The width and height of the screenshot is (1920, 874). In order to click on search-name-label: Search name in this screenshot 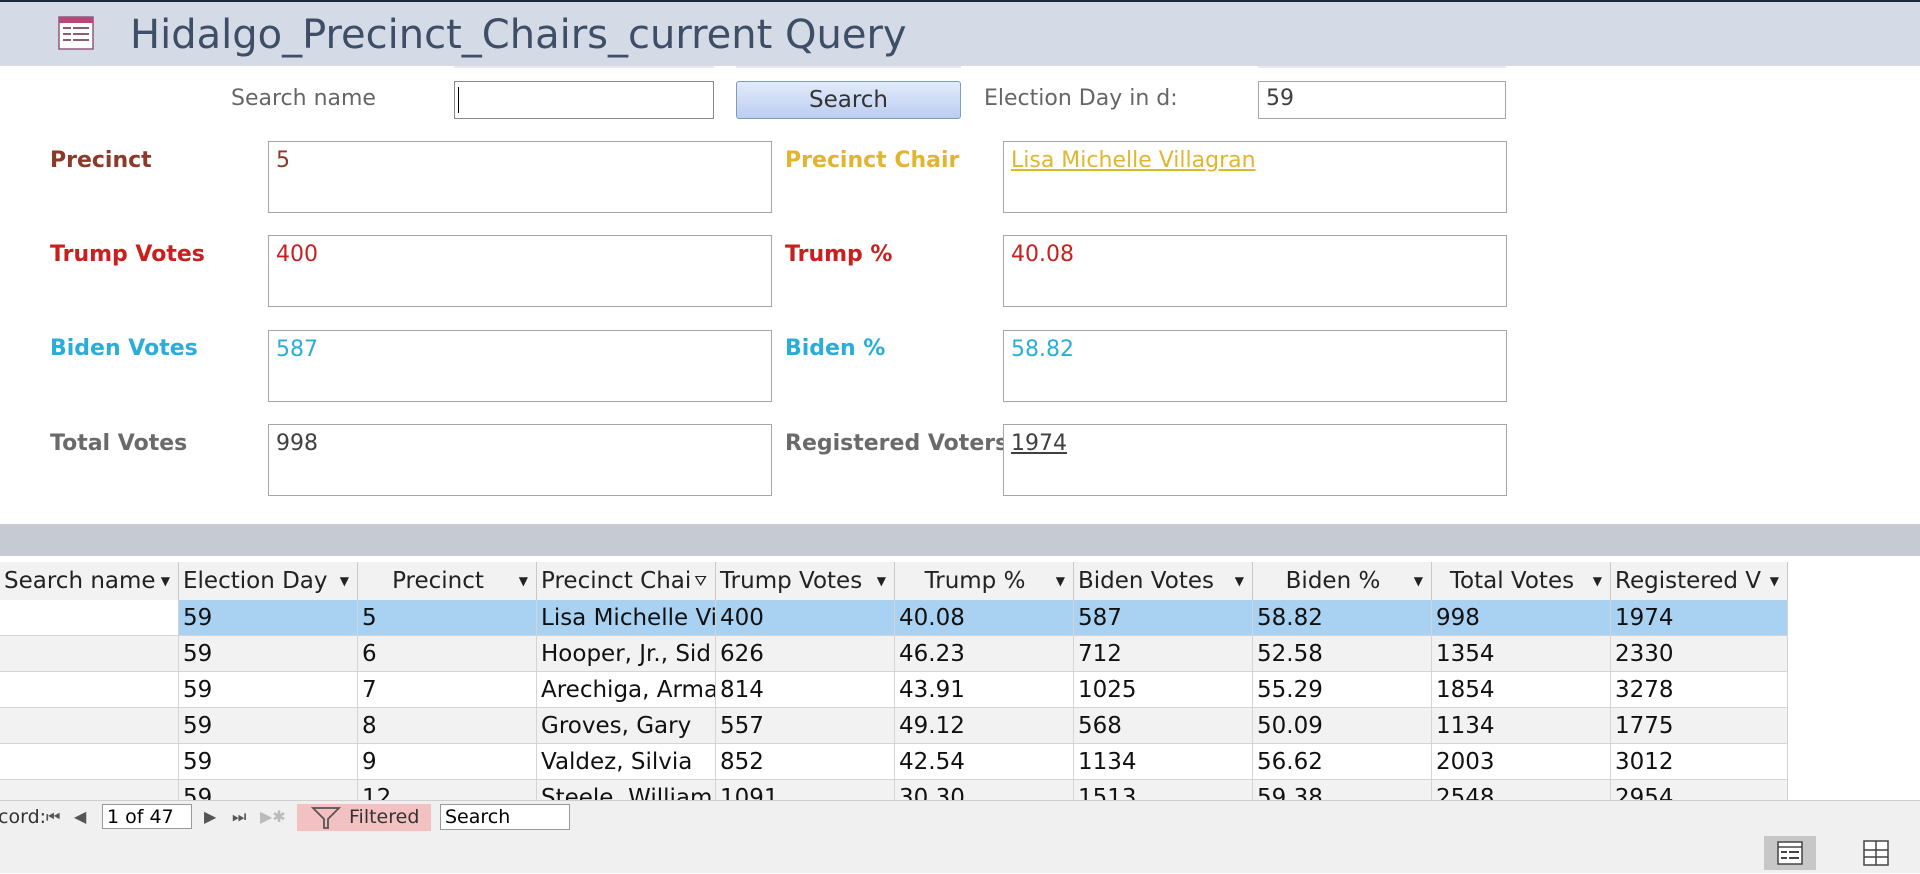, I will do `click(303, 98)`.